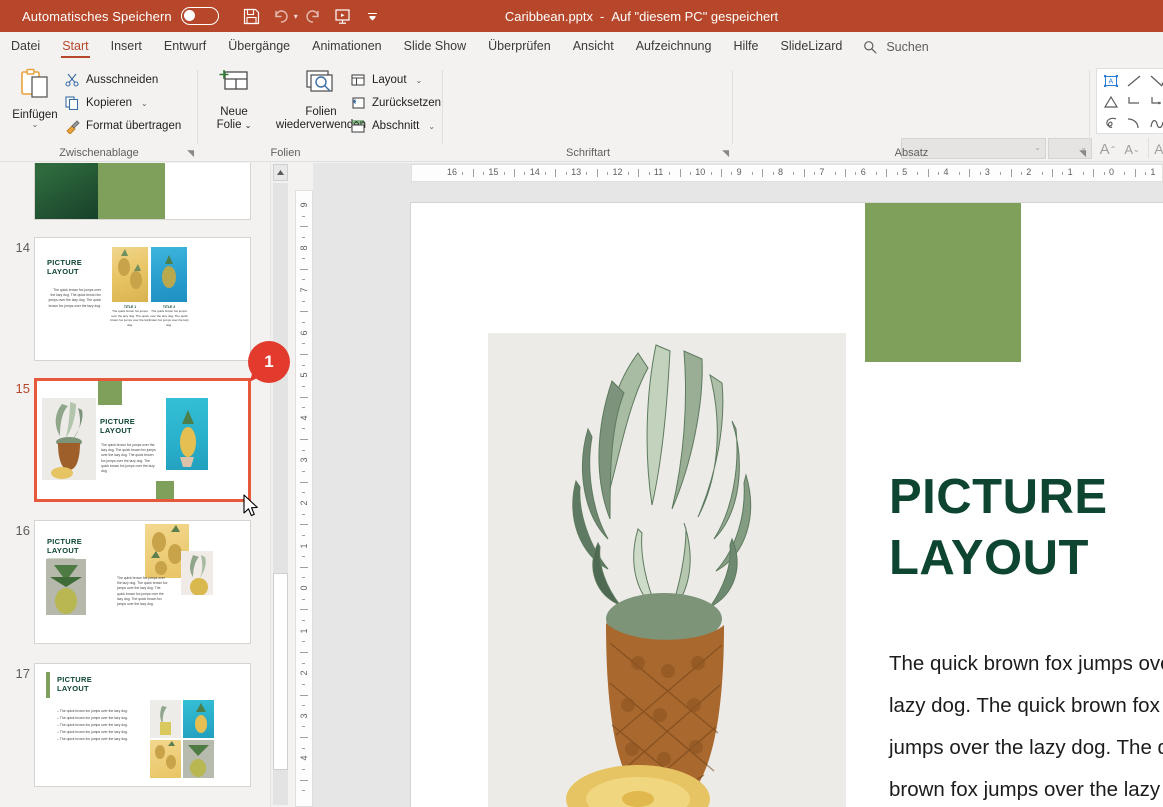 This screenshot has height=807, width=1163. I want to click on tab-uebergaenge: Übergänge, so click(259, 47).